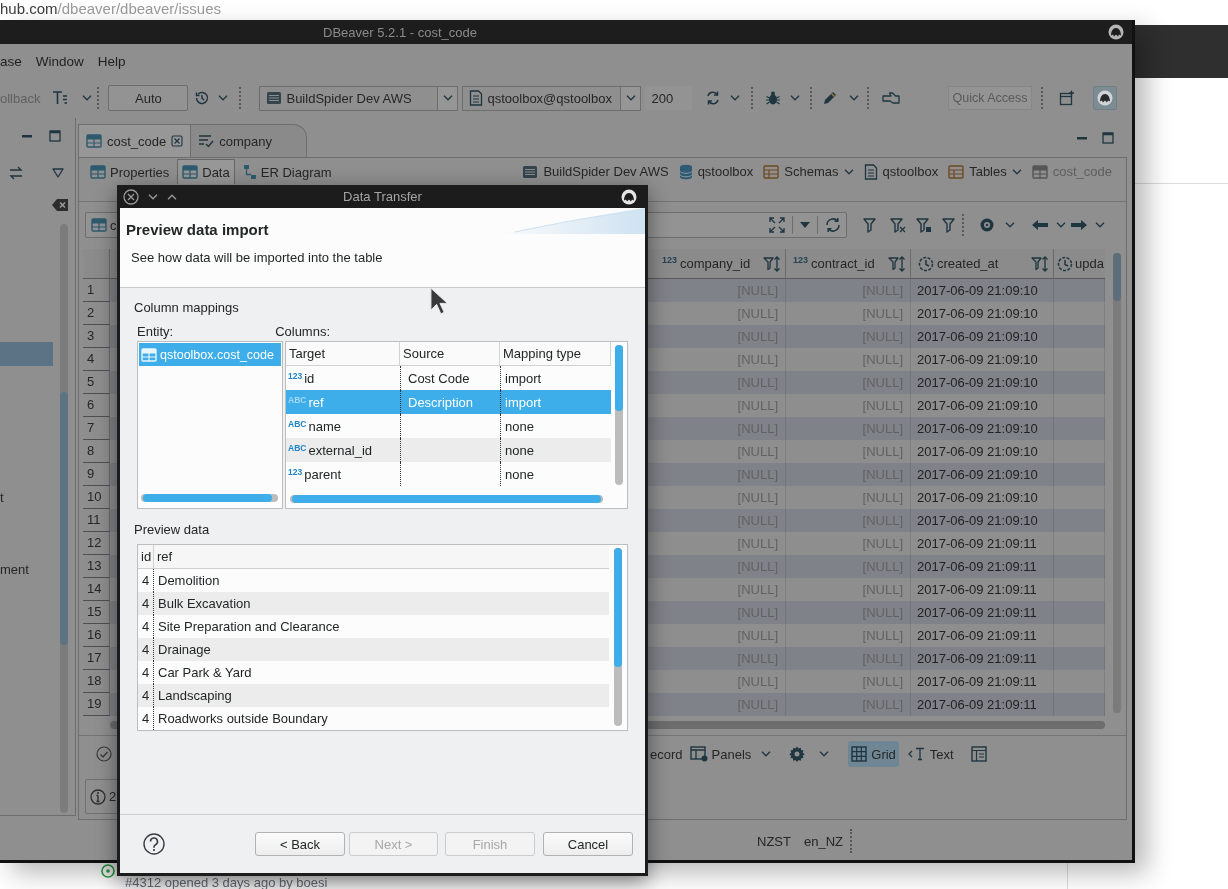 Image resolution: width=1228 pixels, height=889 pixels. What do you see at coordinates (96, 474) in the screenshot?
I see `row-number: 9` at bounding box center [96, 474].